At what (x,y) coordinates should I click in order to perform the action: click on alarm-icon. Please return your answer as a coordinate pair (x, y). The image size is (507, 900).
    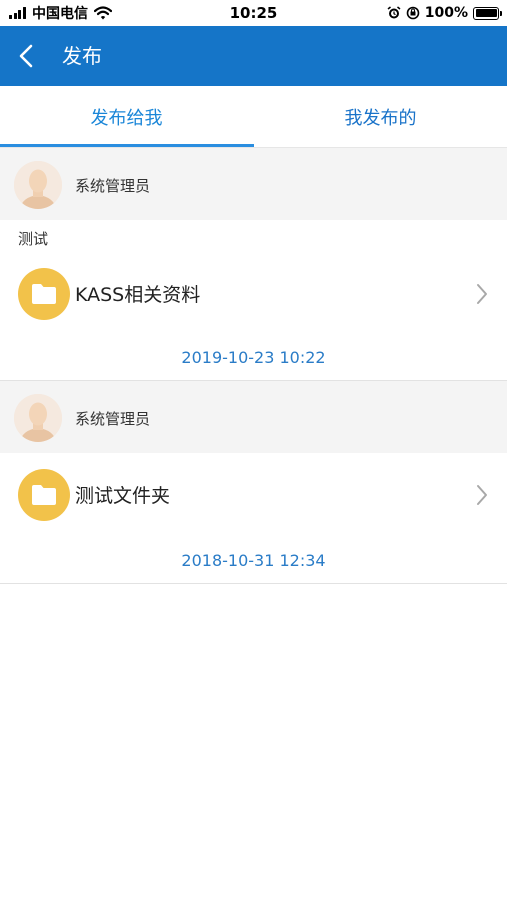
    Looking at the image, I should click on (394, 12).